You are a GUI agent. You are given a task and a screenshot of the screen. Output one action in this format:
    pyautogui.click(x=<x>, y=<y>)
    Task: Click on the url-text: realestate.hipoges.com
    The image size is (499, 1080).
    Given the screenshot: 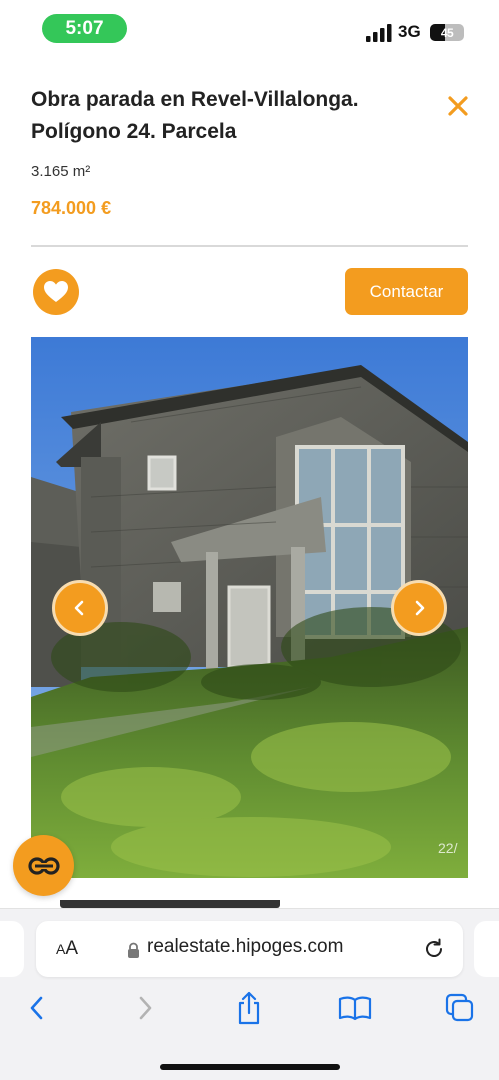 What is the action you would take?
    pyautogui.click(x=245, y=947)
    